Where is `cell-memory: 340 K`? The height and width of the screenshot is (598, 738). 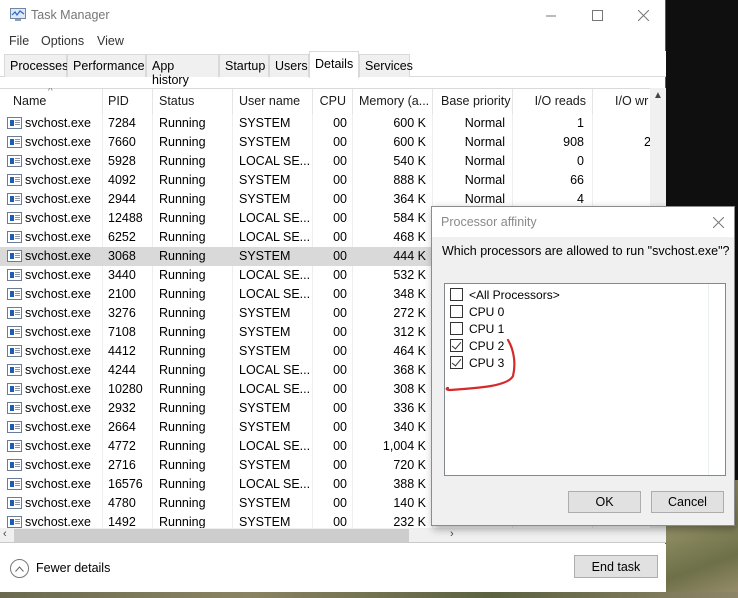 cell-memory: 340 K is located at coordinates (409, 427).